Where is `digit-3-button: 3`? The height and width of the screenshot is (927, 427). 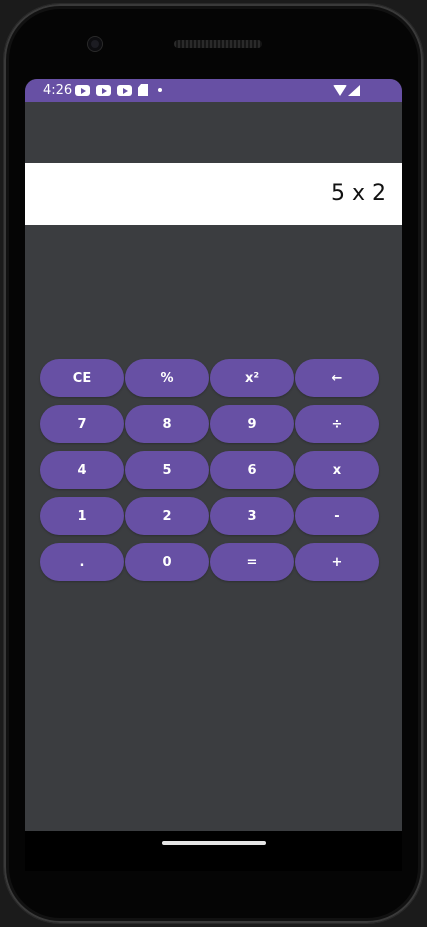
digit-3-button: 3 is located at coordinates (252, 516).